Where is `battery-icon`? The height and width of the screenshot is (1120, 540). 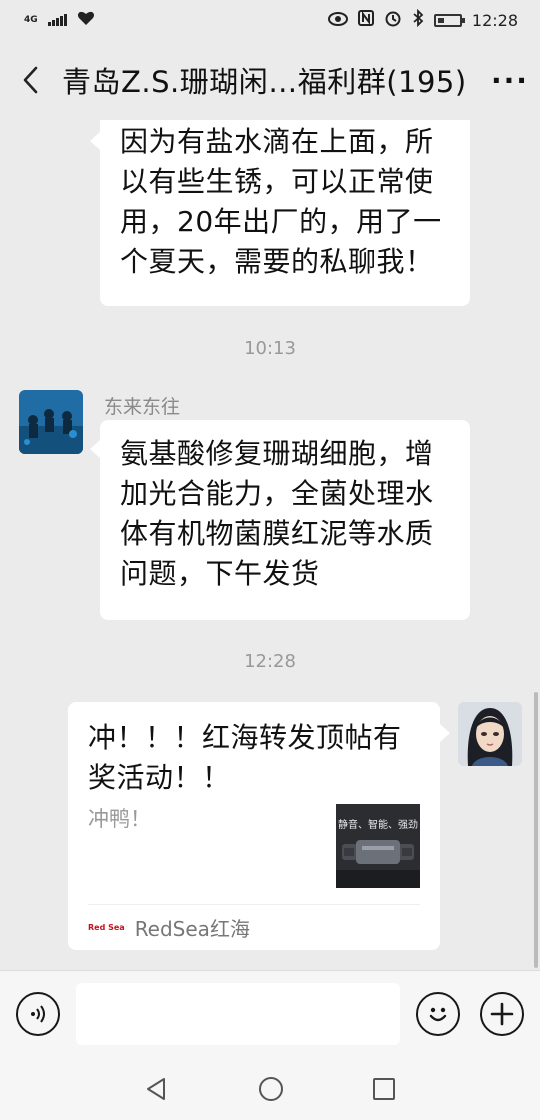
battery-icon is located at coordinates (449, 20).